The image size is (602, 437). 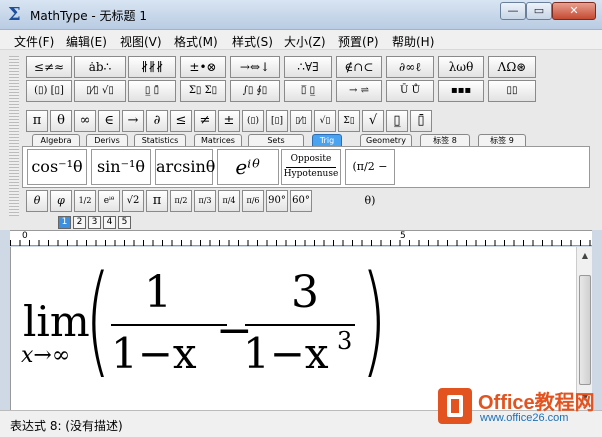 I want to click on minimize-button: —, so click(x=513, y=11).